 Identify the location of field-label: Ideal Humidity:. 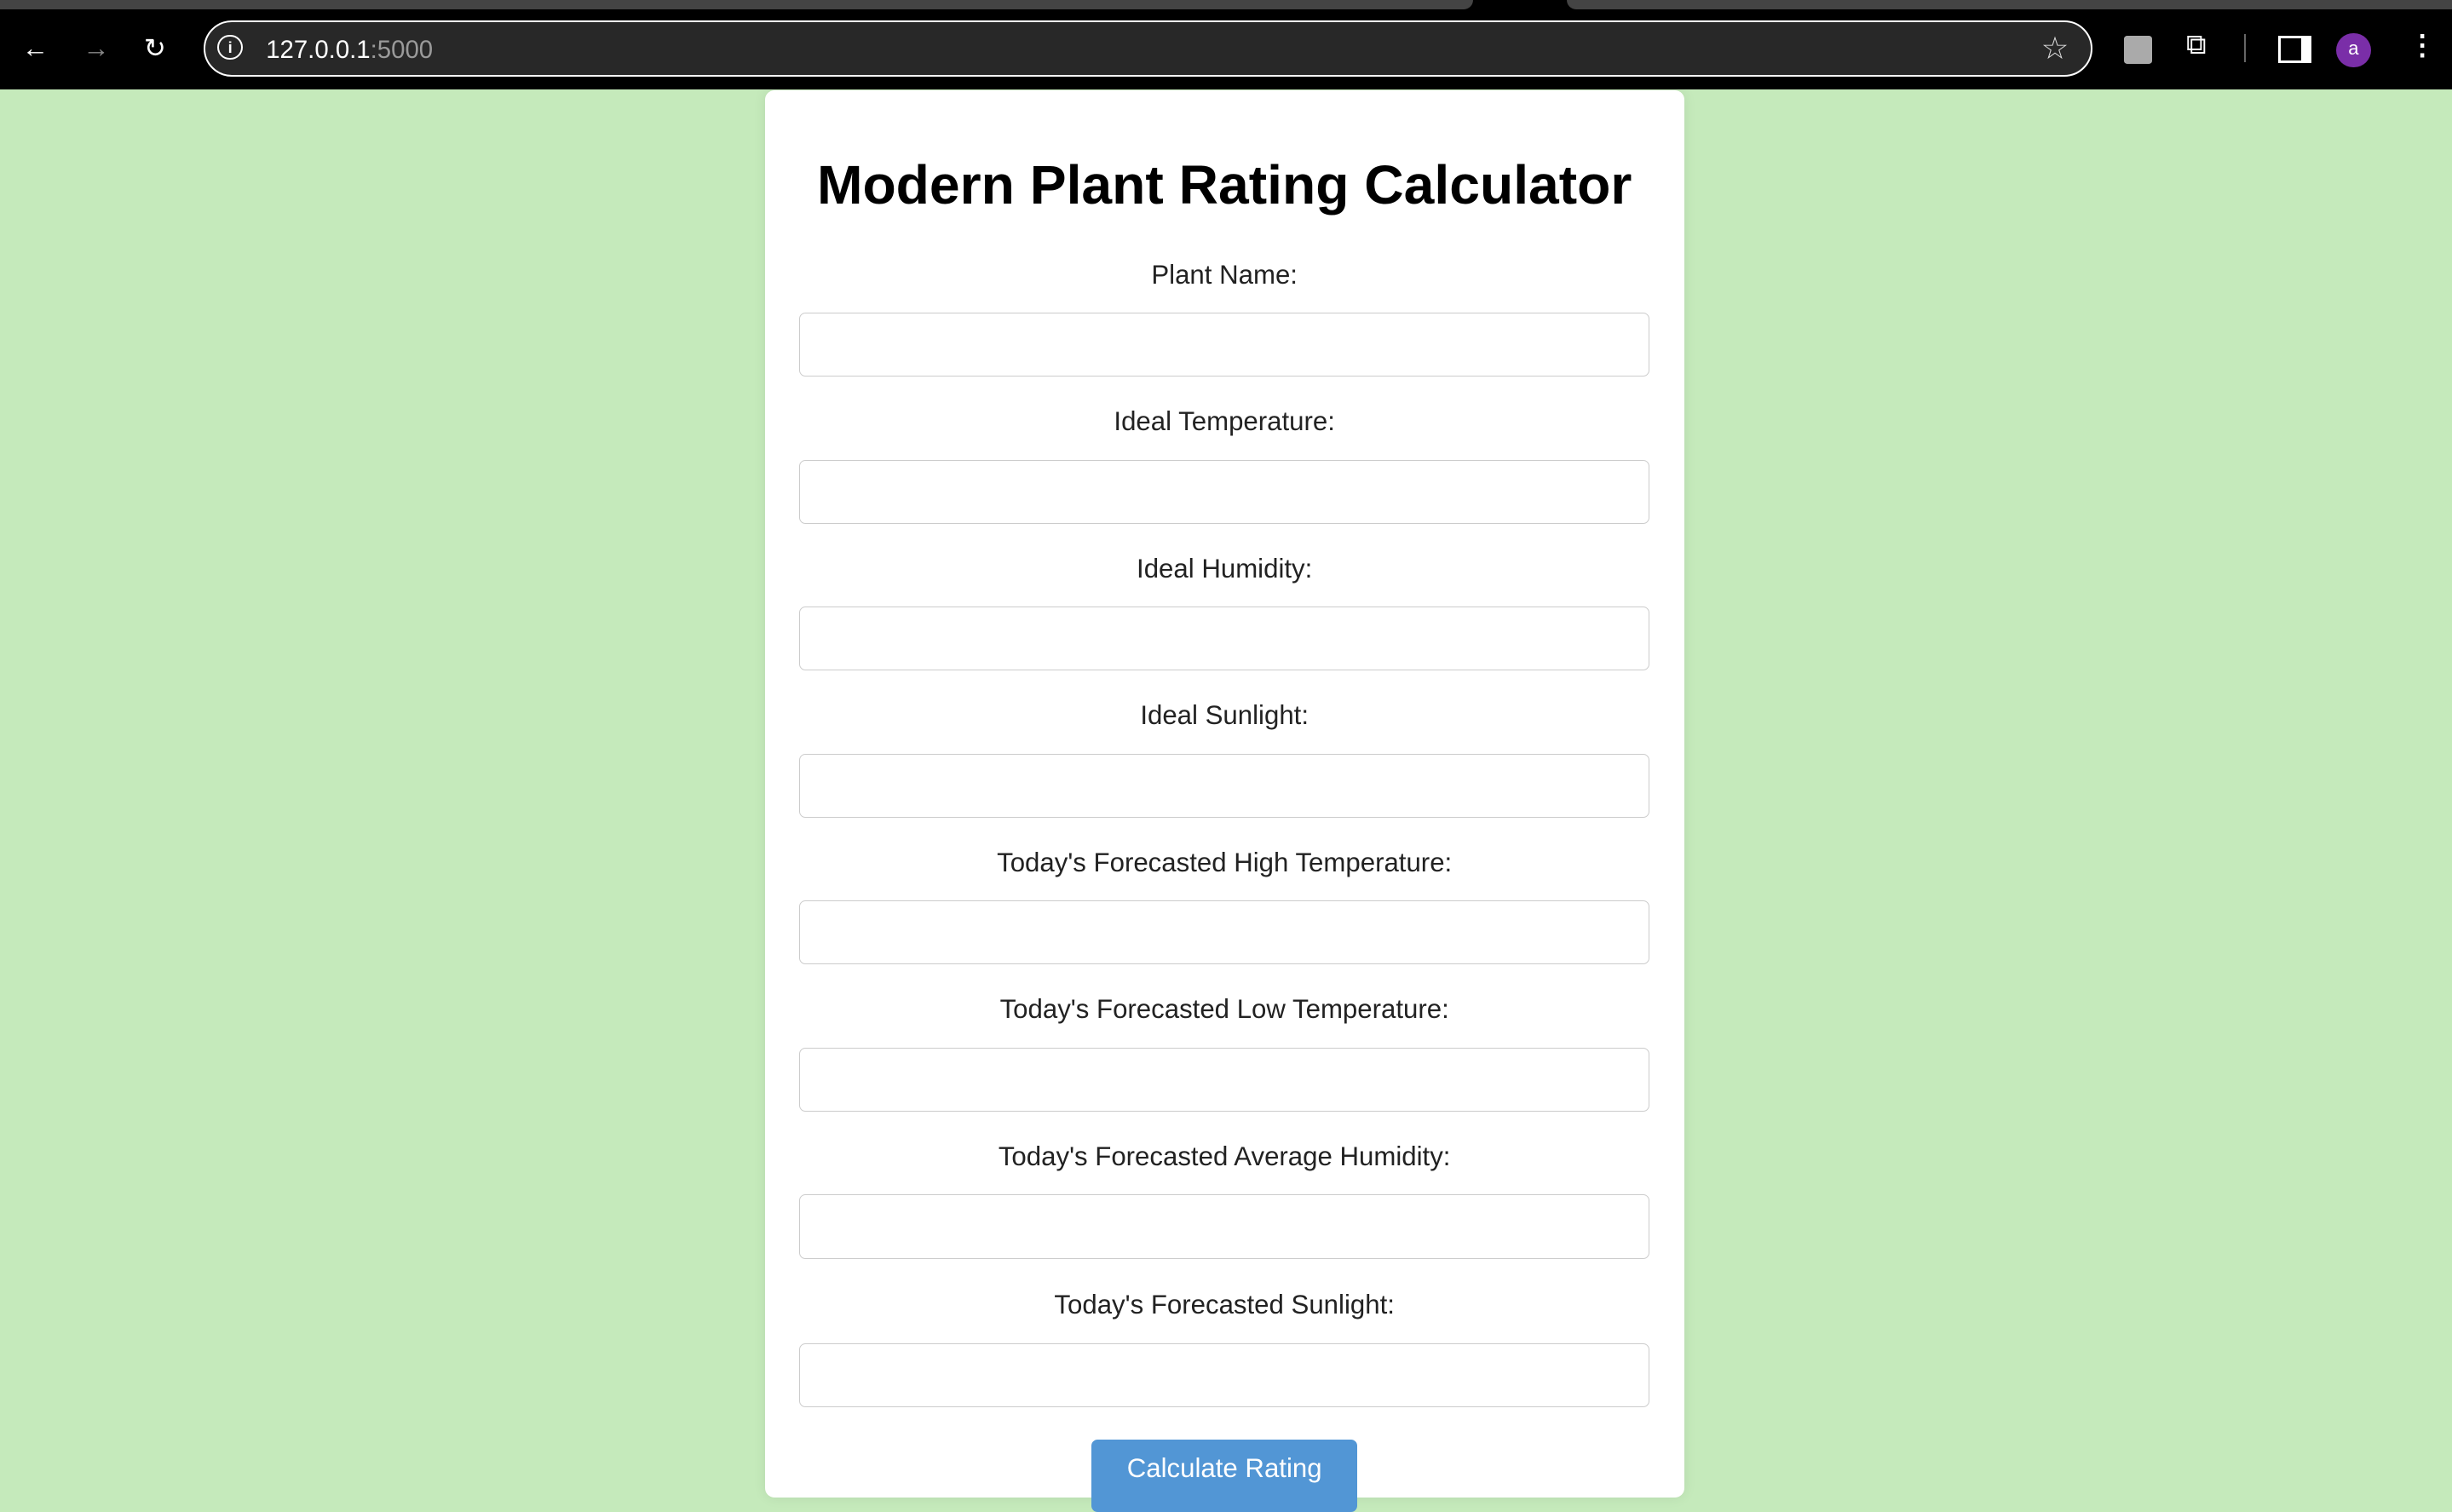
(1225, 568).